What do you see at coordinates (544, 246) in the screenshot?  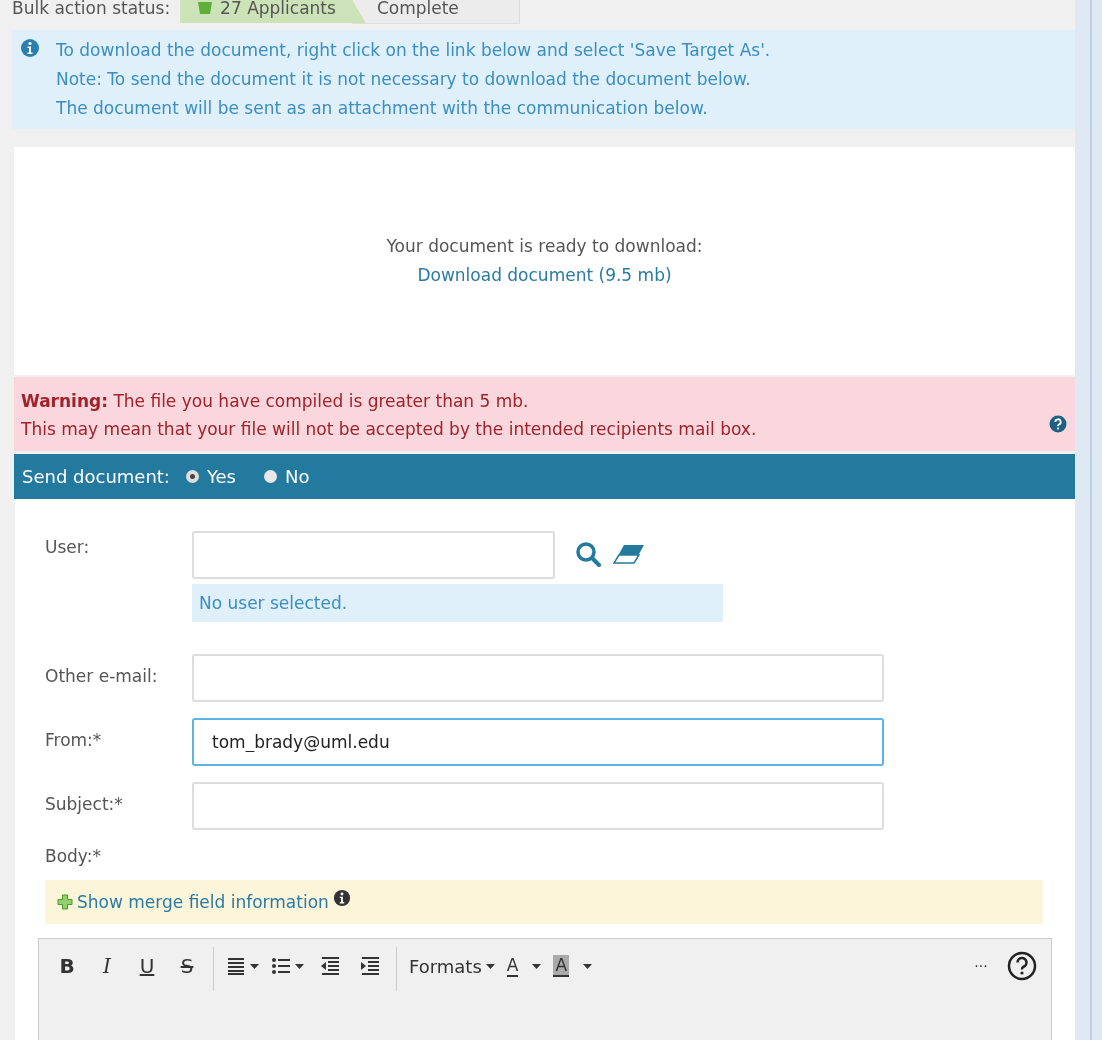 I see `download-ready-text: Your document is ready to download:` at bounding box center [544, 246].